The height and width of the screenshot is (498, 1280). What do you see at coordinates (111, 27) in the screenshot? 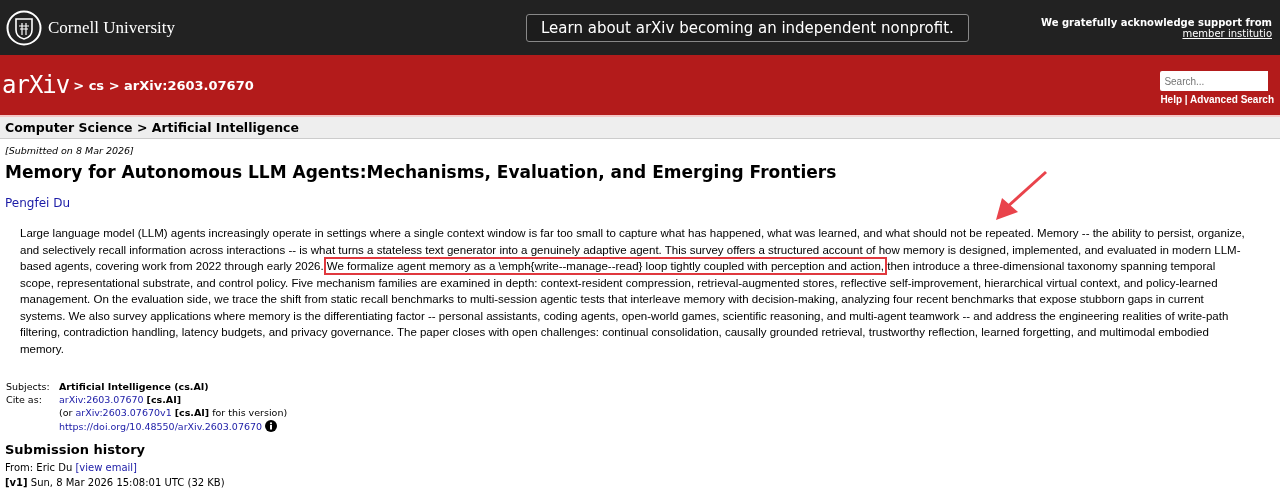
I see `university-name: Cornell University` at bounding box center [111, 27].